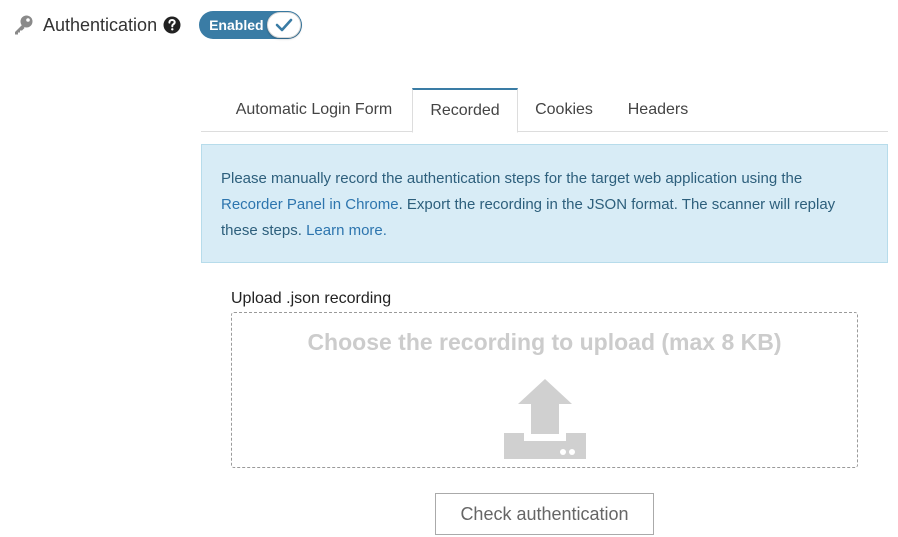 The width and height of the screenshot is (898, 537). I want to click on learn-more-link: Learn more., so click(346, 230).